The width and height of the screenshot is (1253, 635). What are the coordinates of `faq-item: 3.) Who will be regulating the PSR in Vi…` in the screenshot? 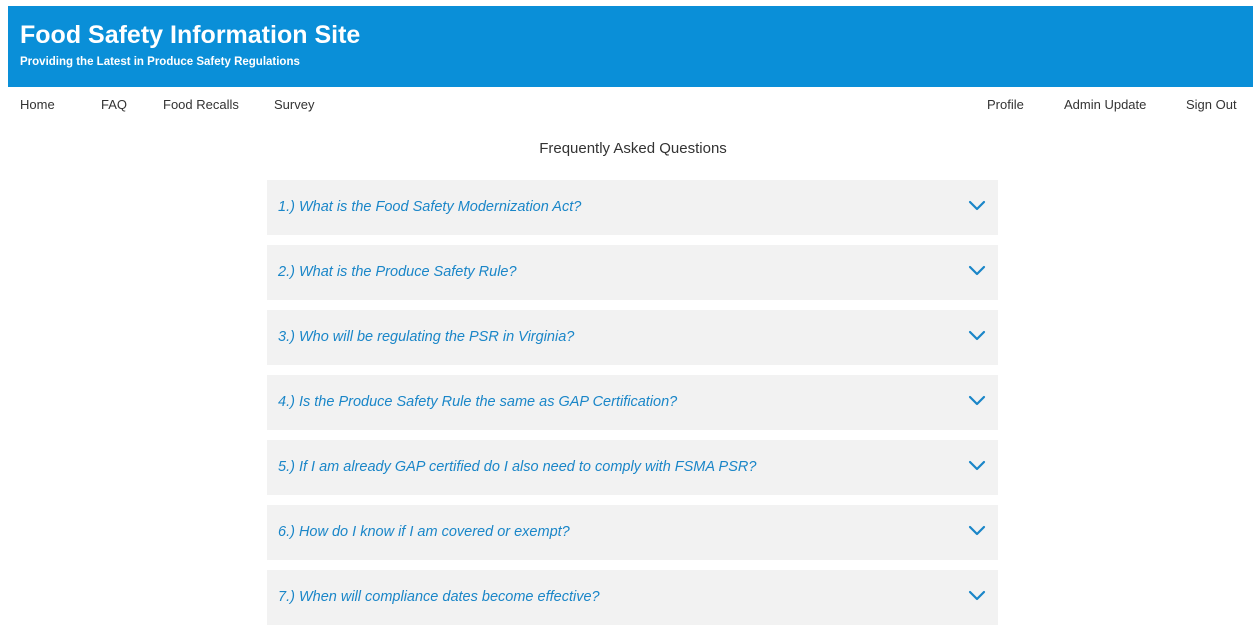 It's located at (632, 337).